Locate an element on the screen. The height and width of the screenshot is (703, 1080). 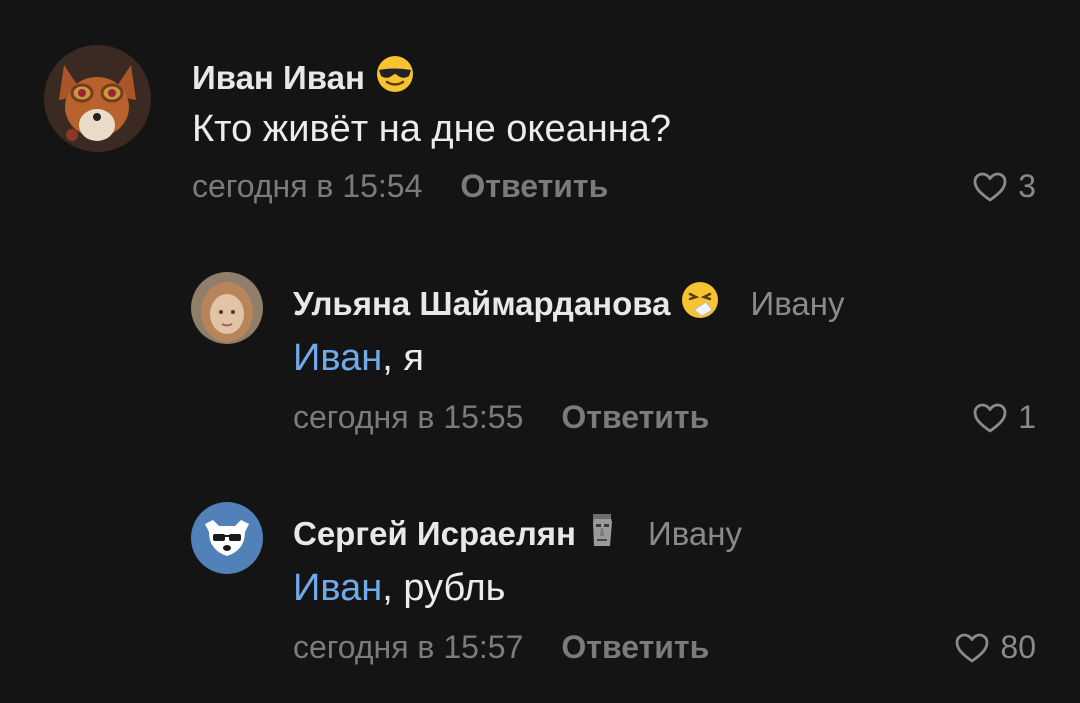
timestamp: сегодня в 15:55 is located at coordinates (408, 417).